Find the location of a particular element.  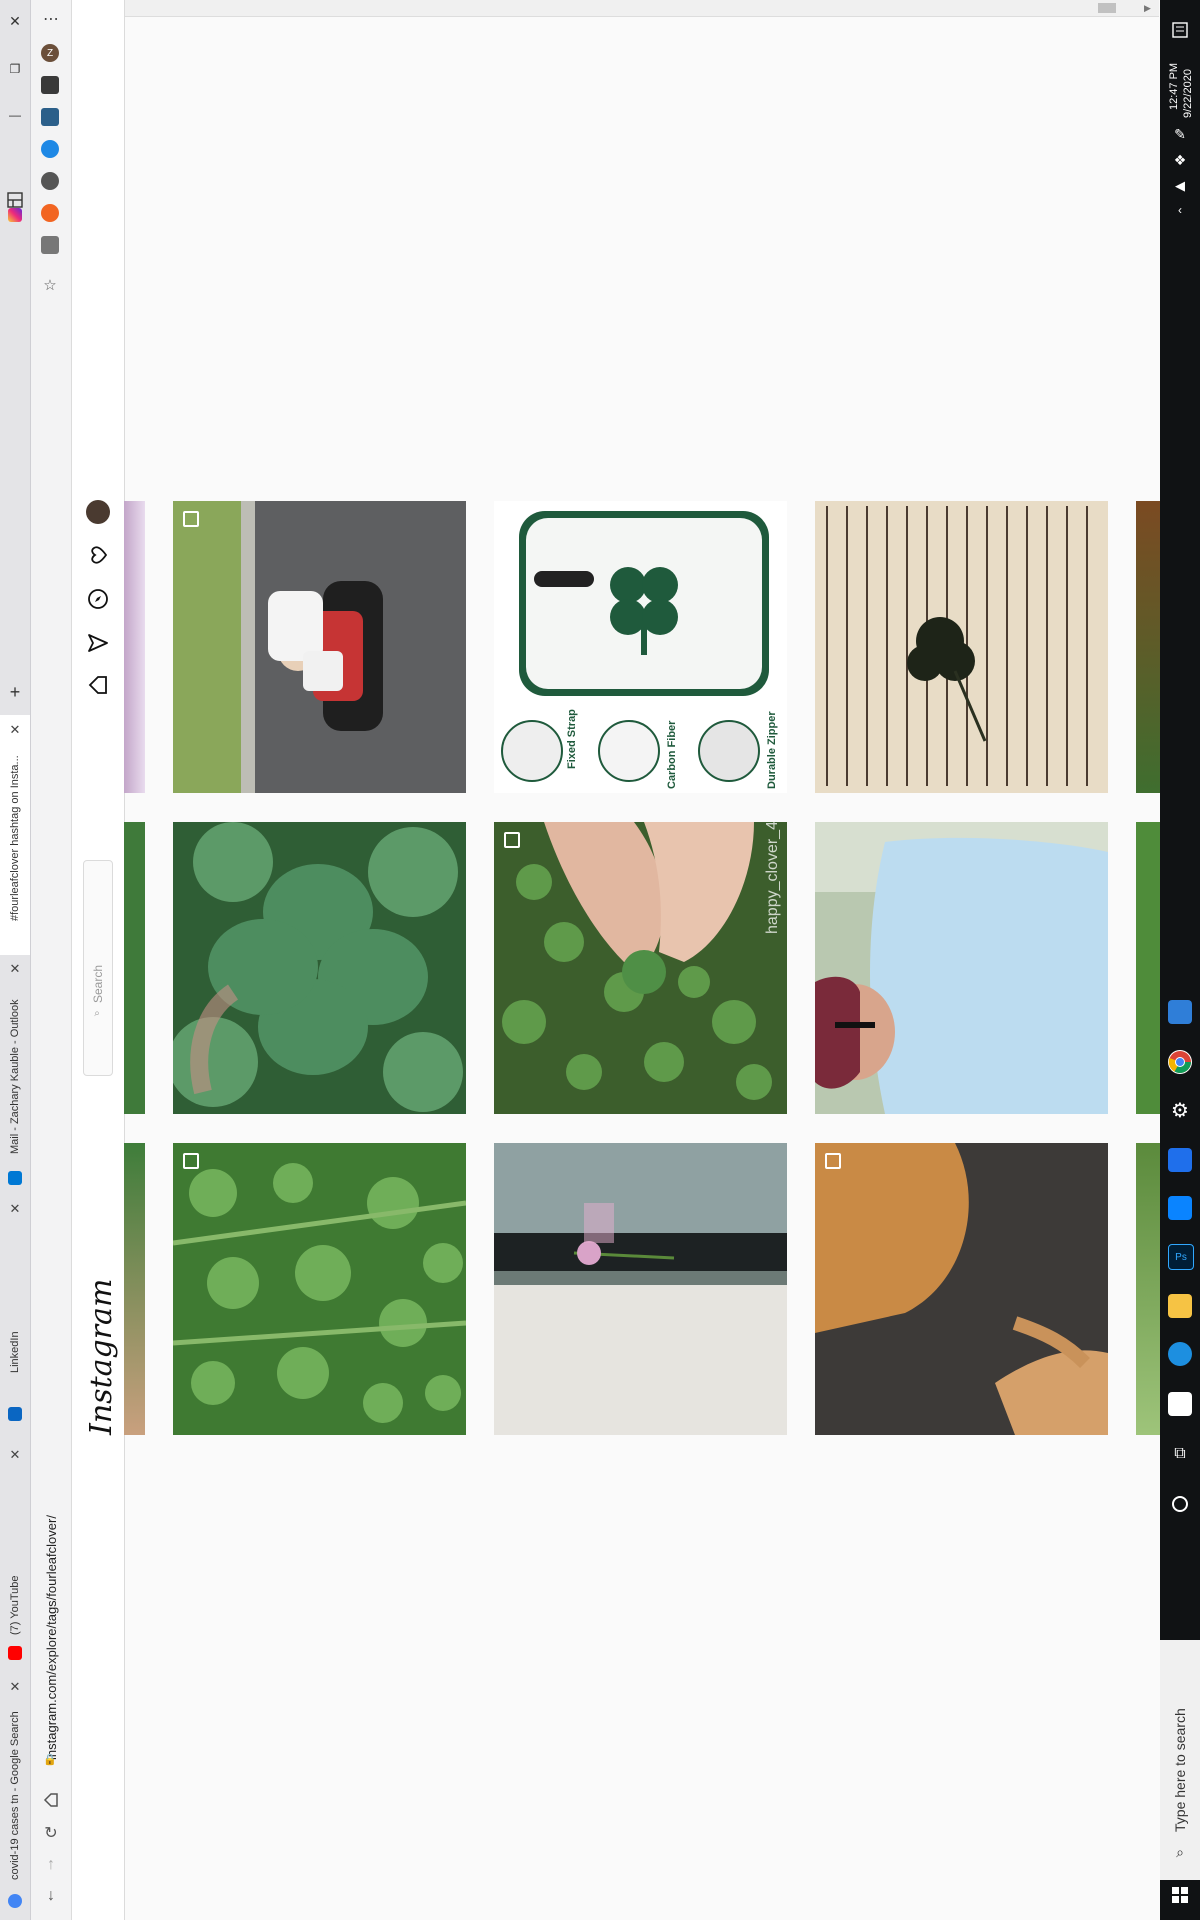

photo-tile-clover-flower is located at coordinates (640, 1289).